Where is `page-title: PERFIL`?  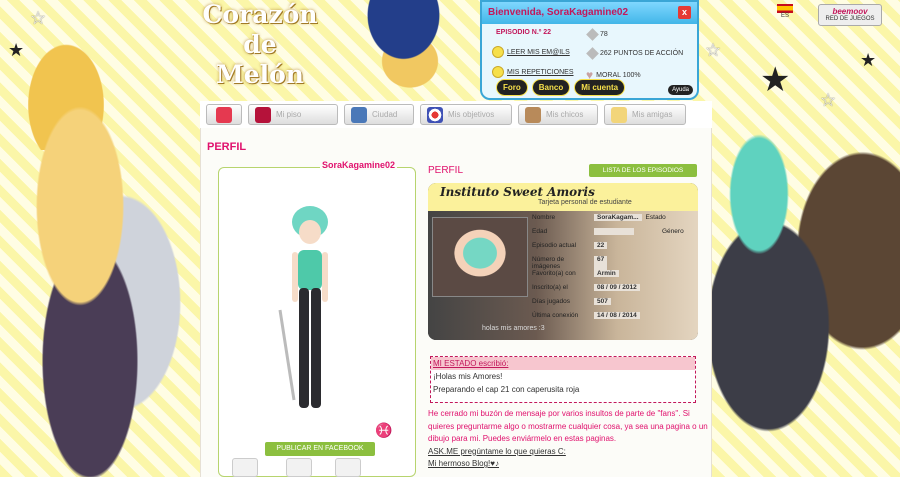 page-title: PERFIL is located at coordinates (227, 147).